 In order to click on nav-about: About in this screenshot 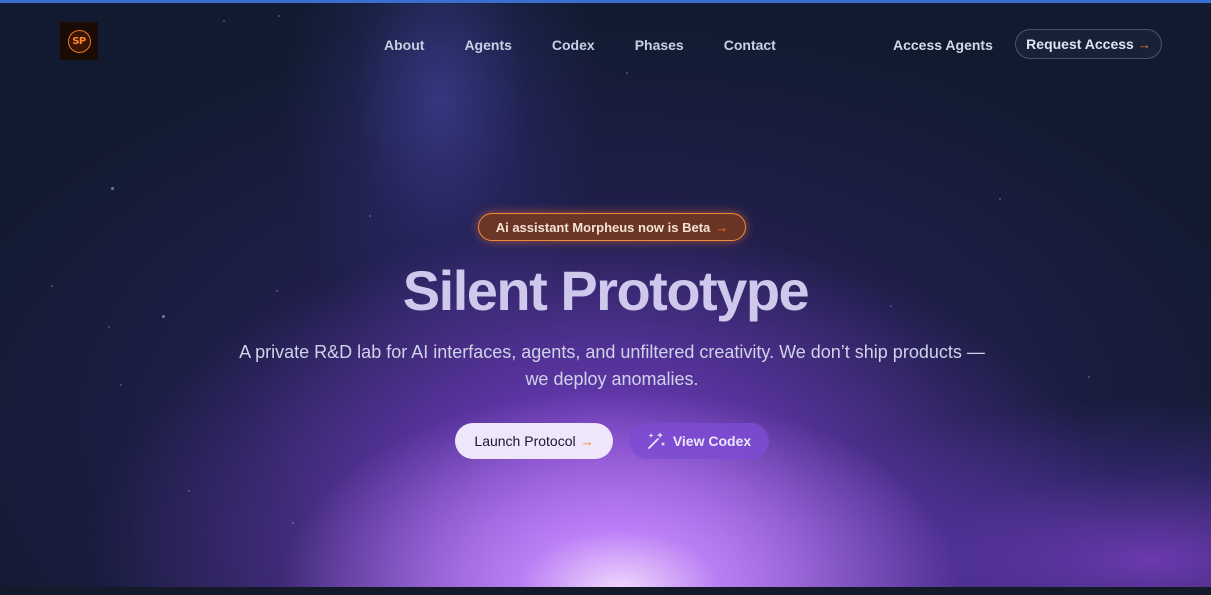, I will do `click(404, 45)`.